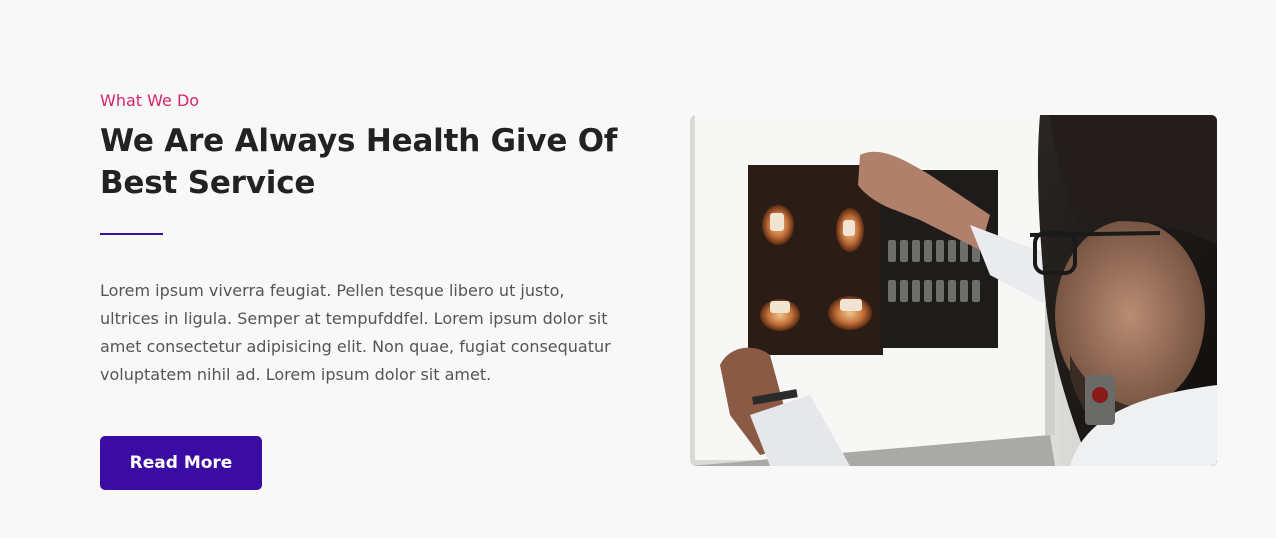 The width and height of the screenshot is (1276, 538). I want to click on section-eyebrow: What We Do, so click(150, 100).